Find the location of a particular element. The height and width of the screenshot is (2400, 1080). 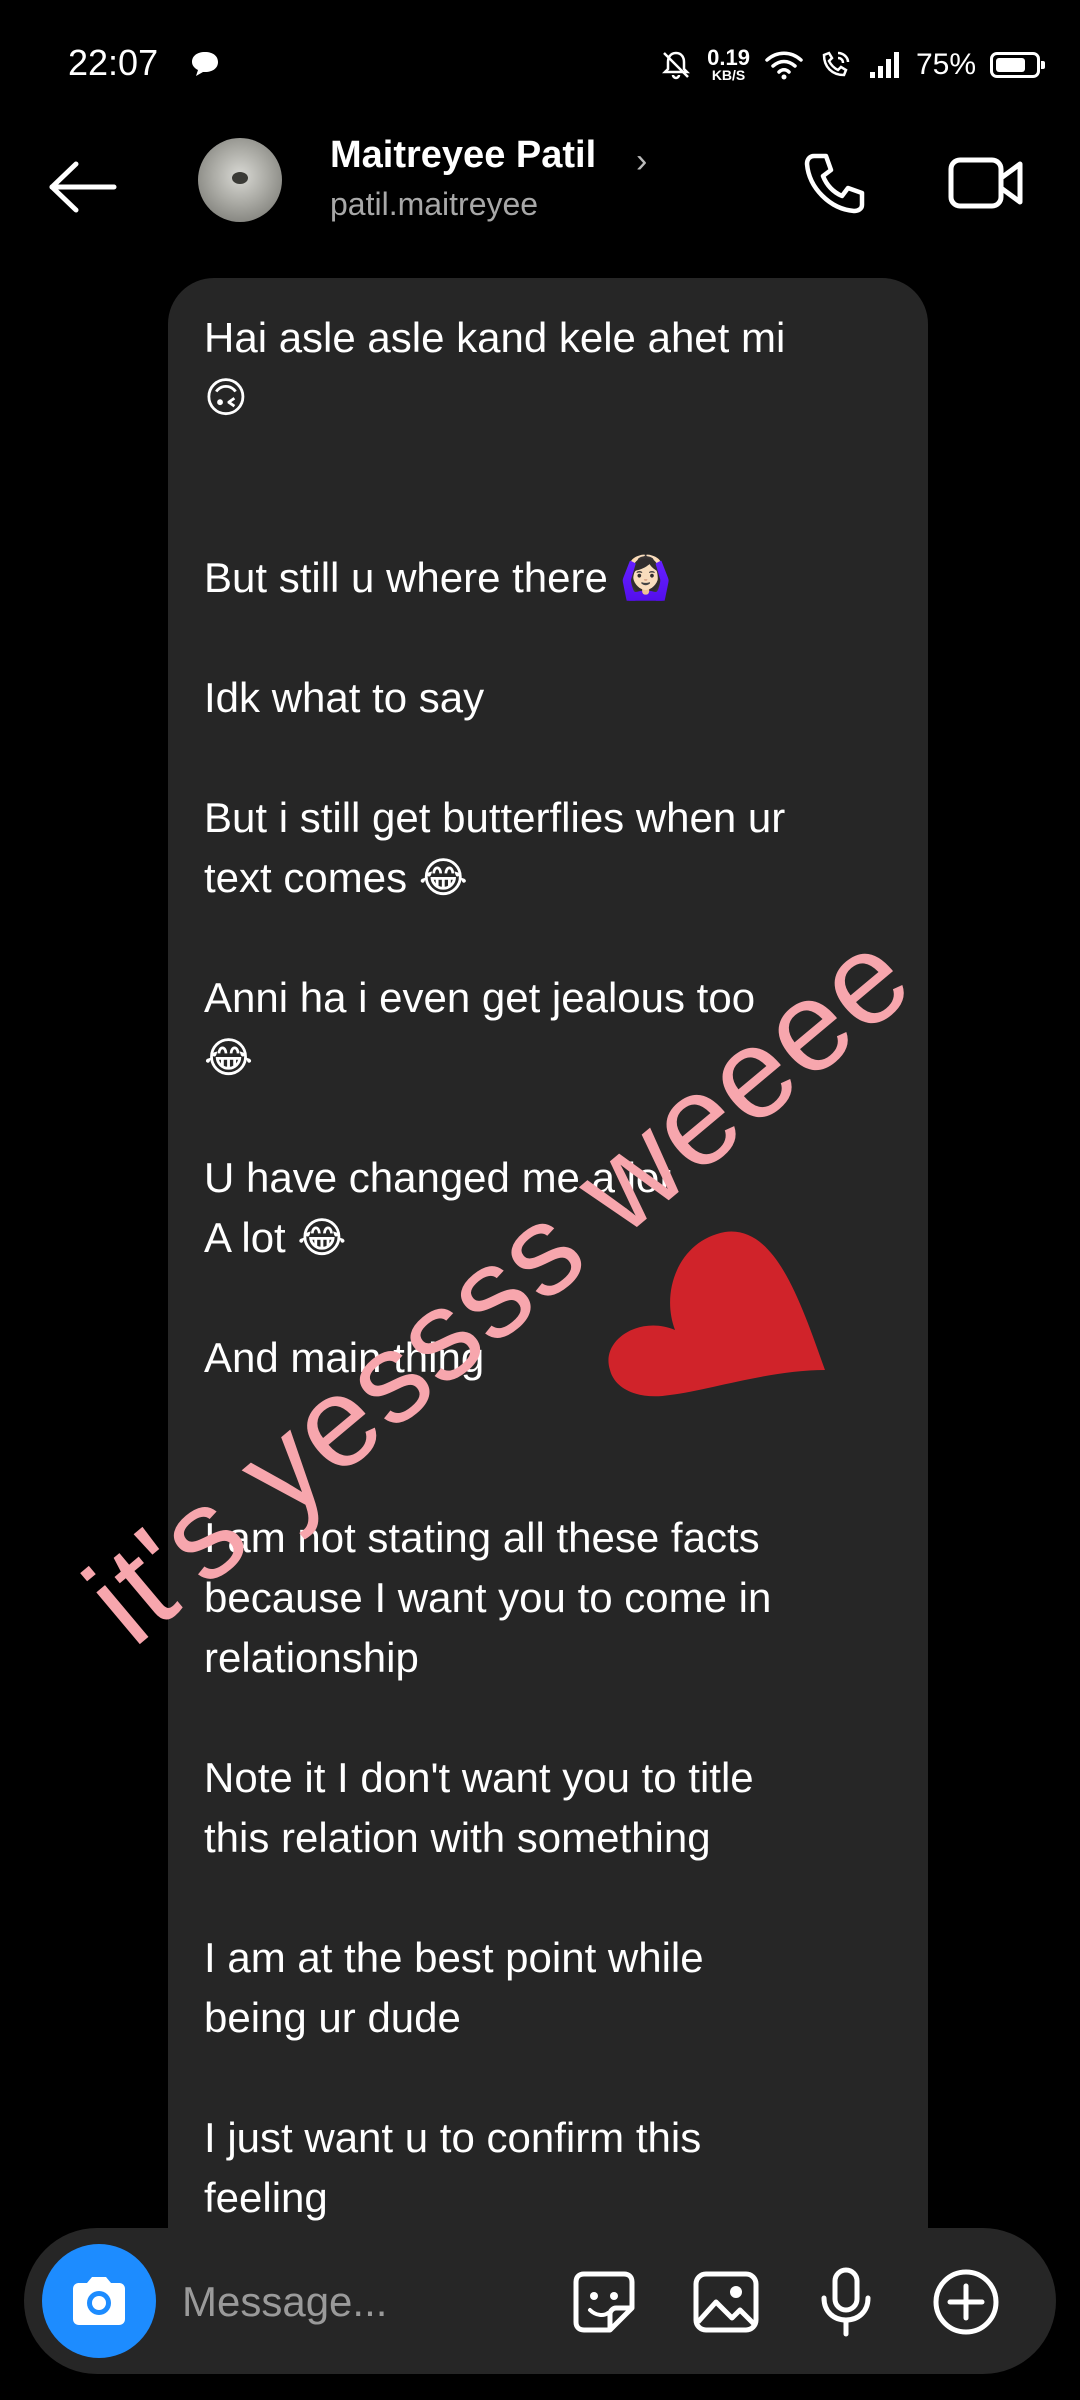

avatar is located at coordinates (240, 180).